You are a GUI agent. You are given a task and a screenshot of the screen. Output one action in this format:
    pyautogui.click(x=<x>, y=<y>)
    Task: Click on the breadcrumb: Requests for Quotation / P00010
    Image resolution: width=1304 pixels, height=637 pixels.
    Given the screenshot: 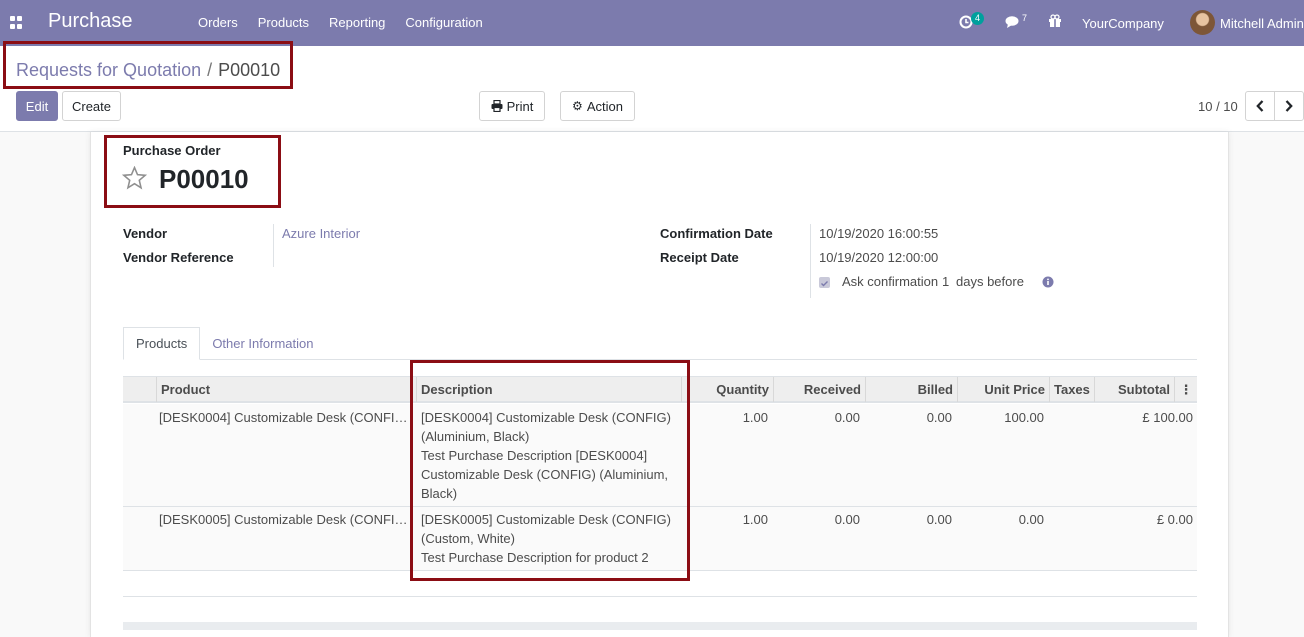 What is the action you would take?
    pyautogui.click(x=148, y=70)
    